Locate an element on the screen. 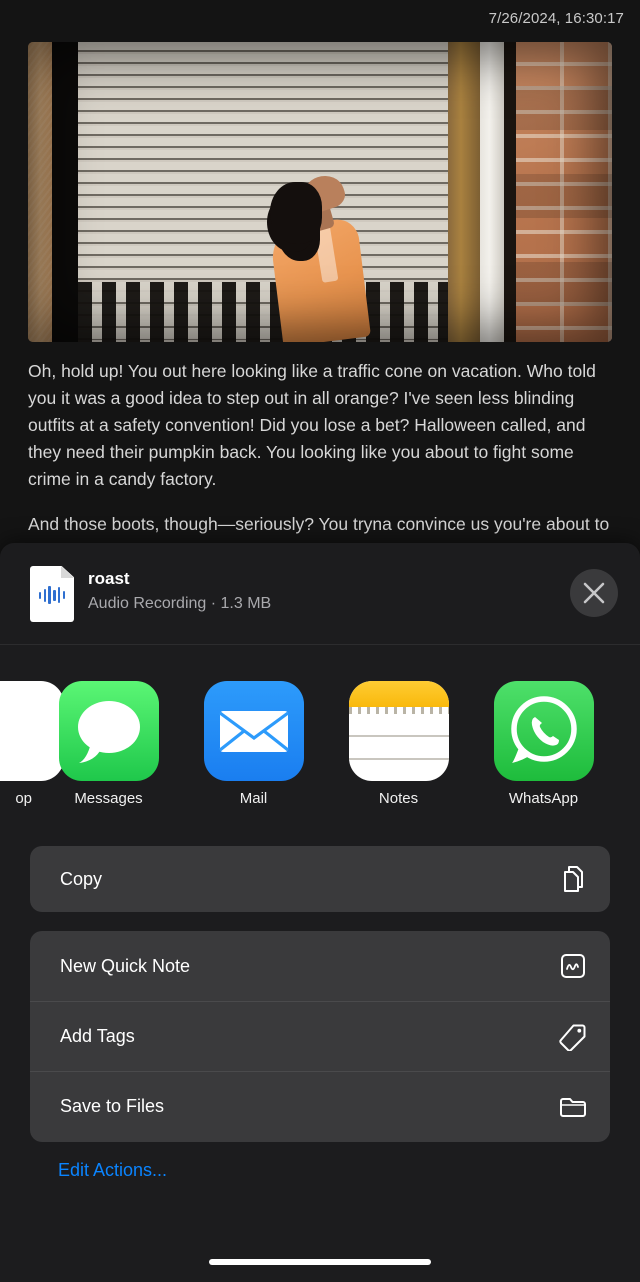  audio-waveform-icon is located at coordinates (52, 595).